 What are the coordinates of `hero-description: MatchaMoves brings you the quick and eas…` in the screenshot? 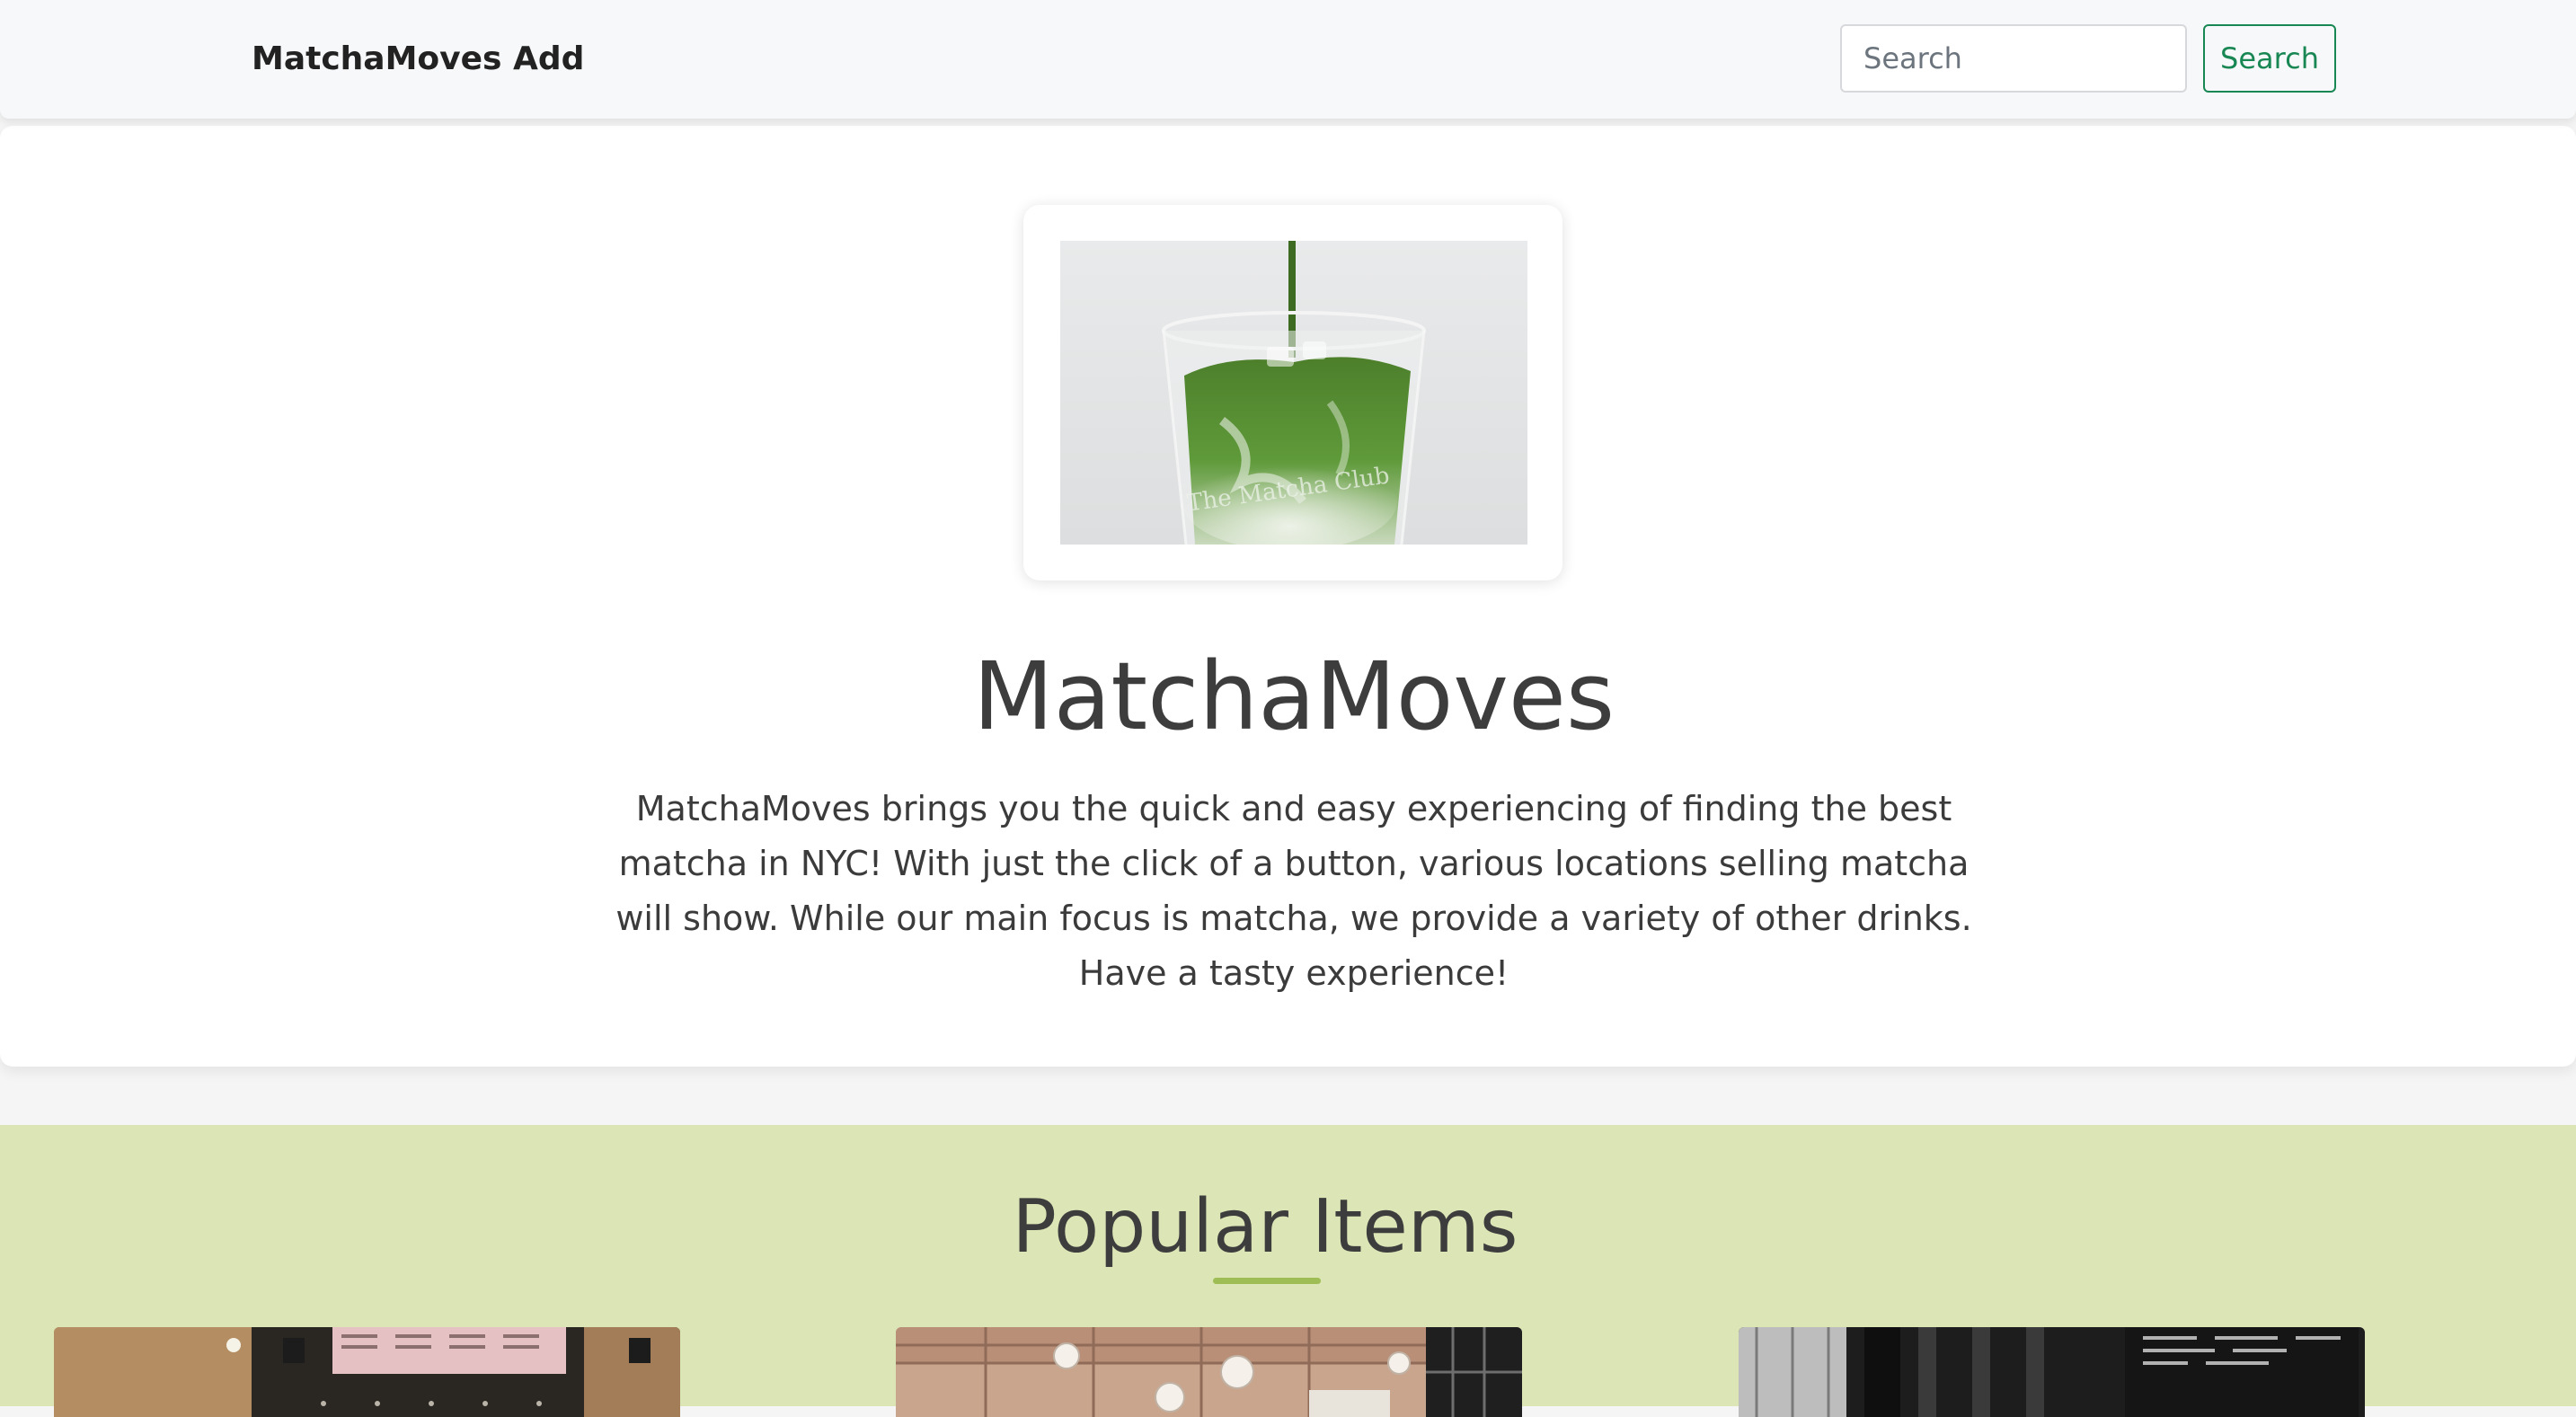 It's located at (1294, 891).